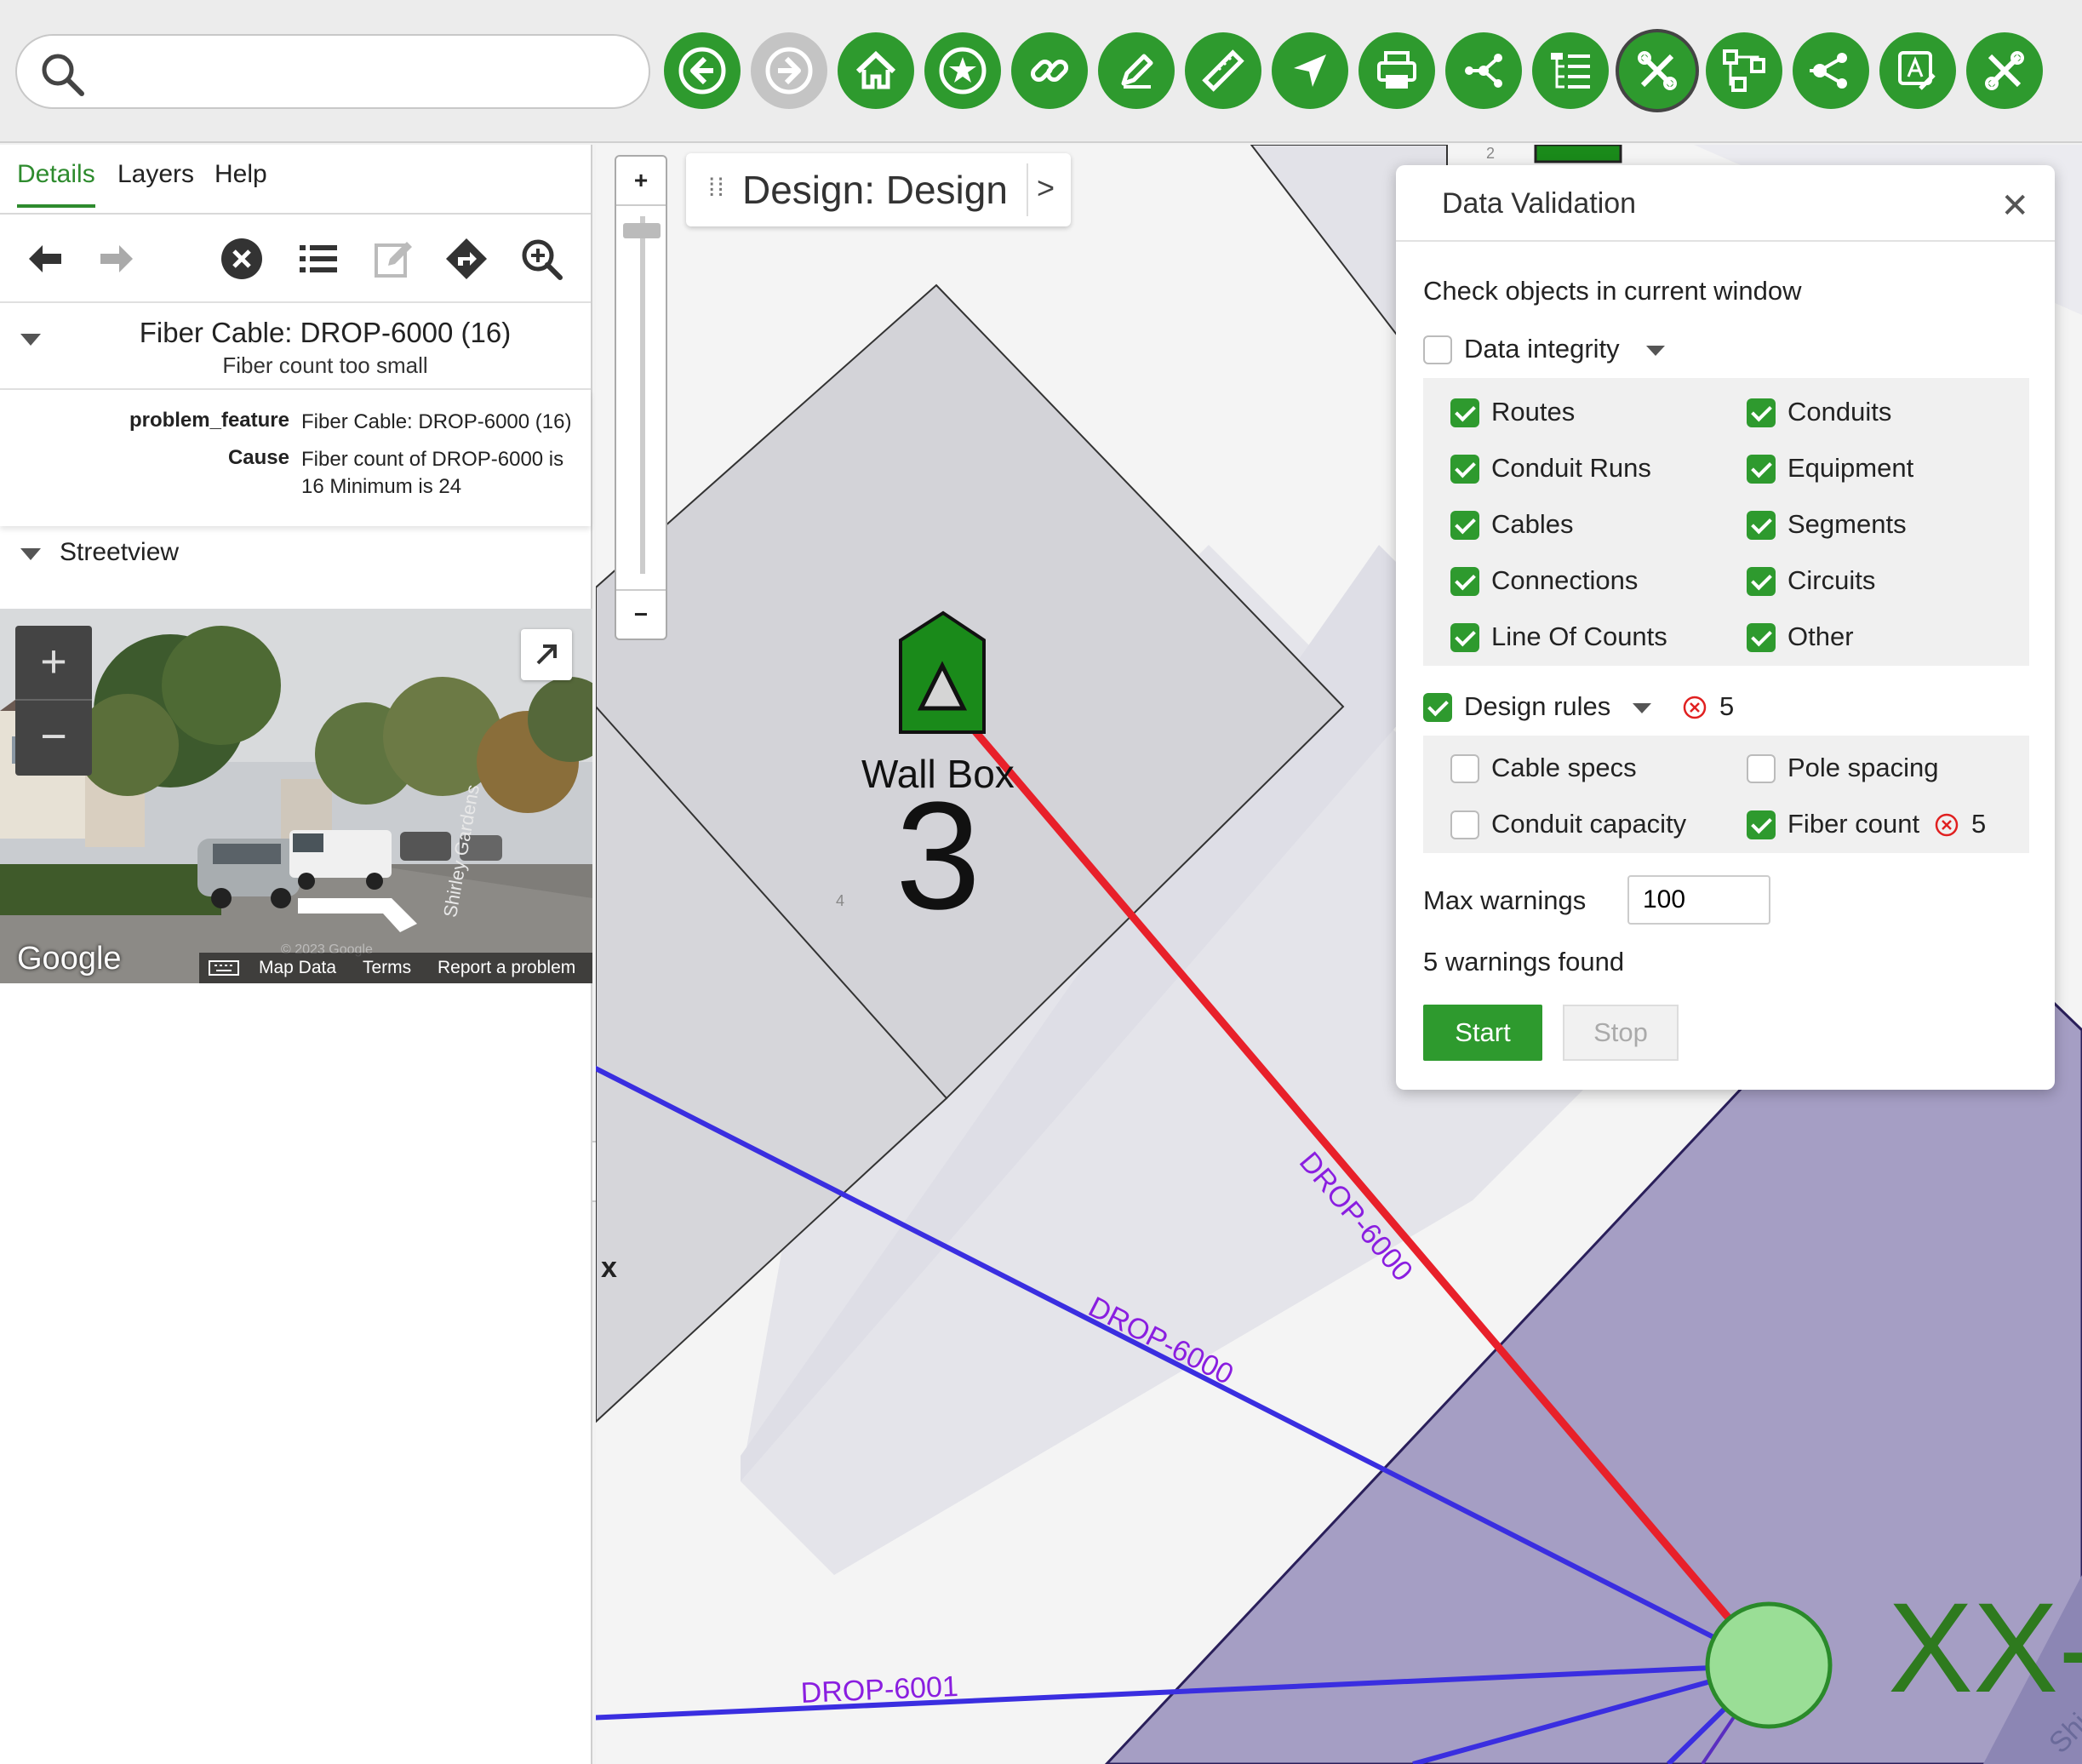 The height and width of the screenshot is (1764, 2082). What do you see at coordinates (1050, 70) in the screenshot?
I see `link-button` at bounding box center [1050, 70].